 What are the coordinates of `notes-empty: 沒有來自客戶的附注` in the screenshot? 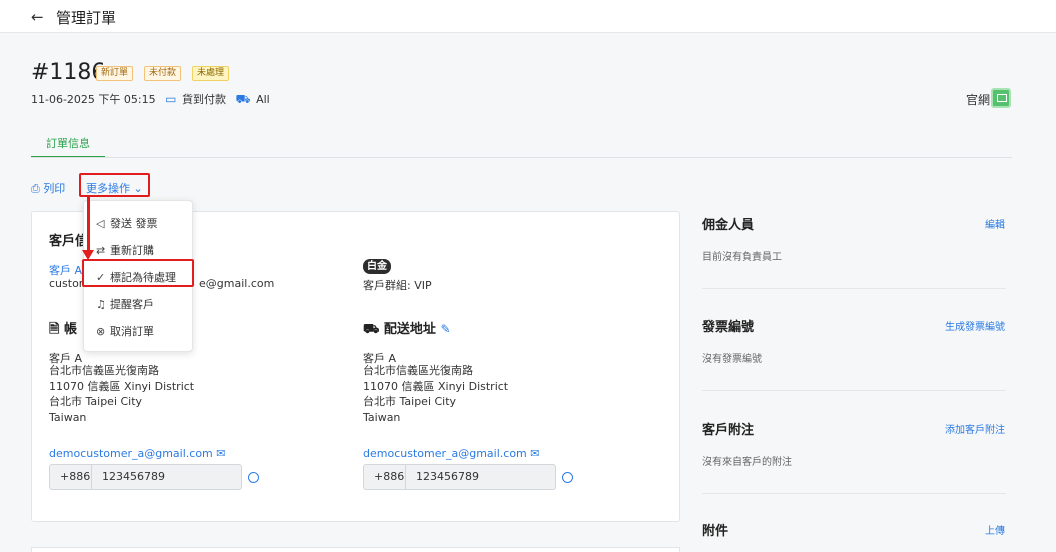 It's located at (747, 462).